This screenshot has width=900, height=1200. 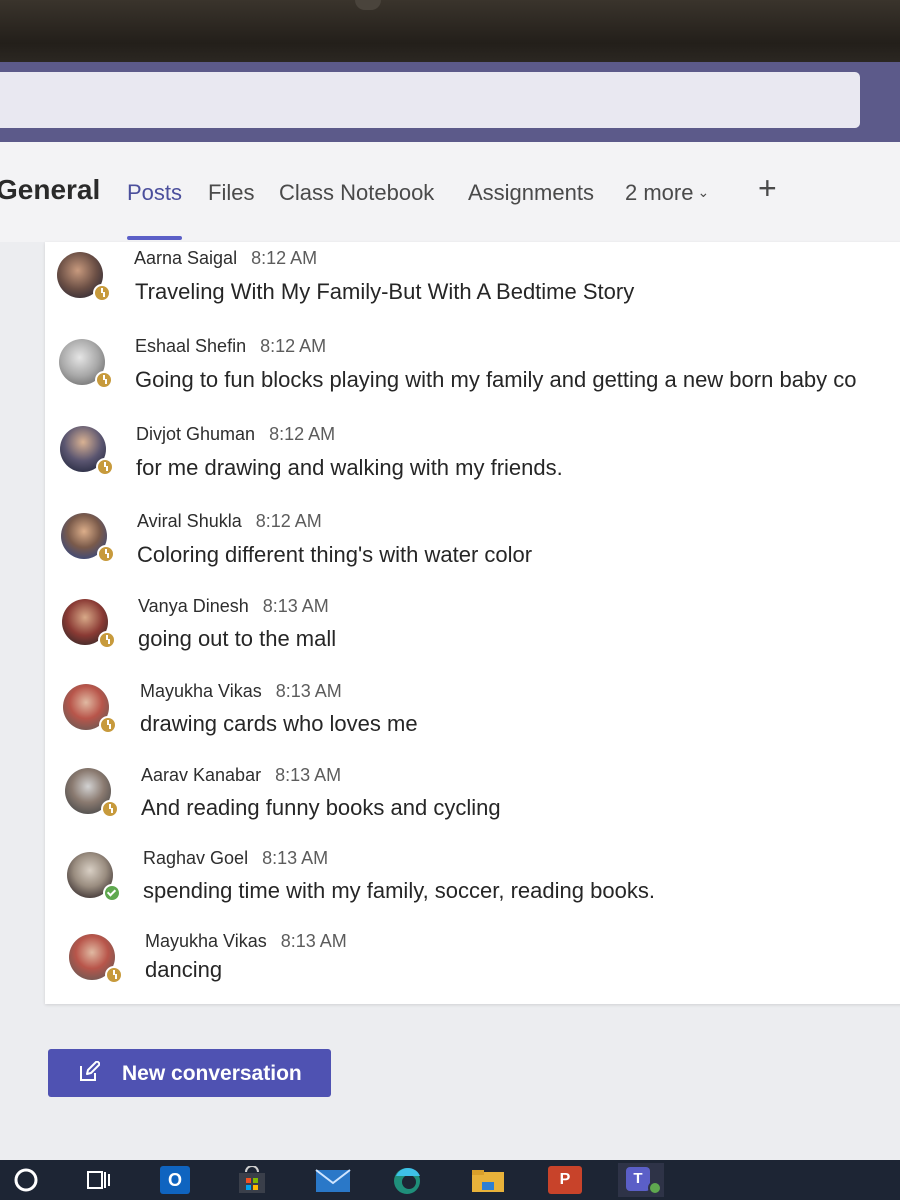 I want to click on active-tab-indicator, so click(x=154, y=238).